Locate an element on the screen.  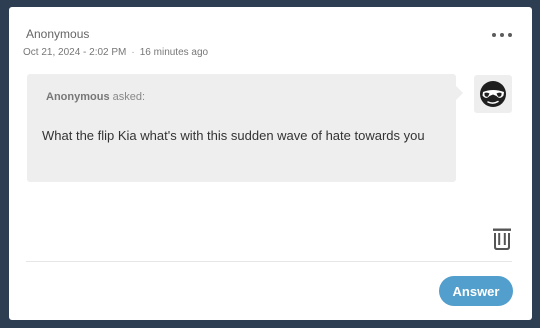
divider is located at coordinates (269, 261).